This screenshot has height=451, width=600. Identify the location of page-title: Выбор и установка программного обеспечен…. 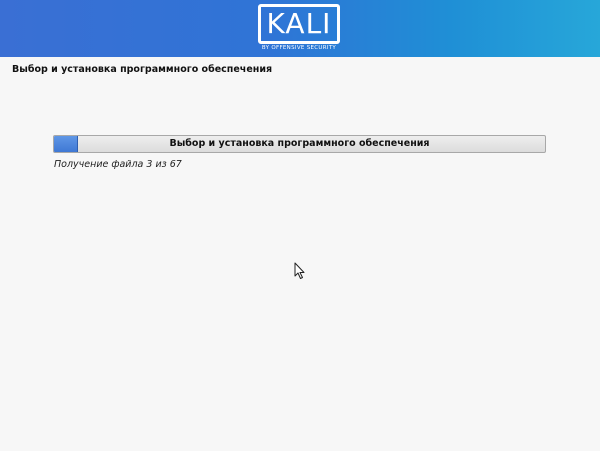
(142, 69).